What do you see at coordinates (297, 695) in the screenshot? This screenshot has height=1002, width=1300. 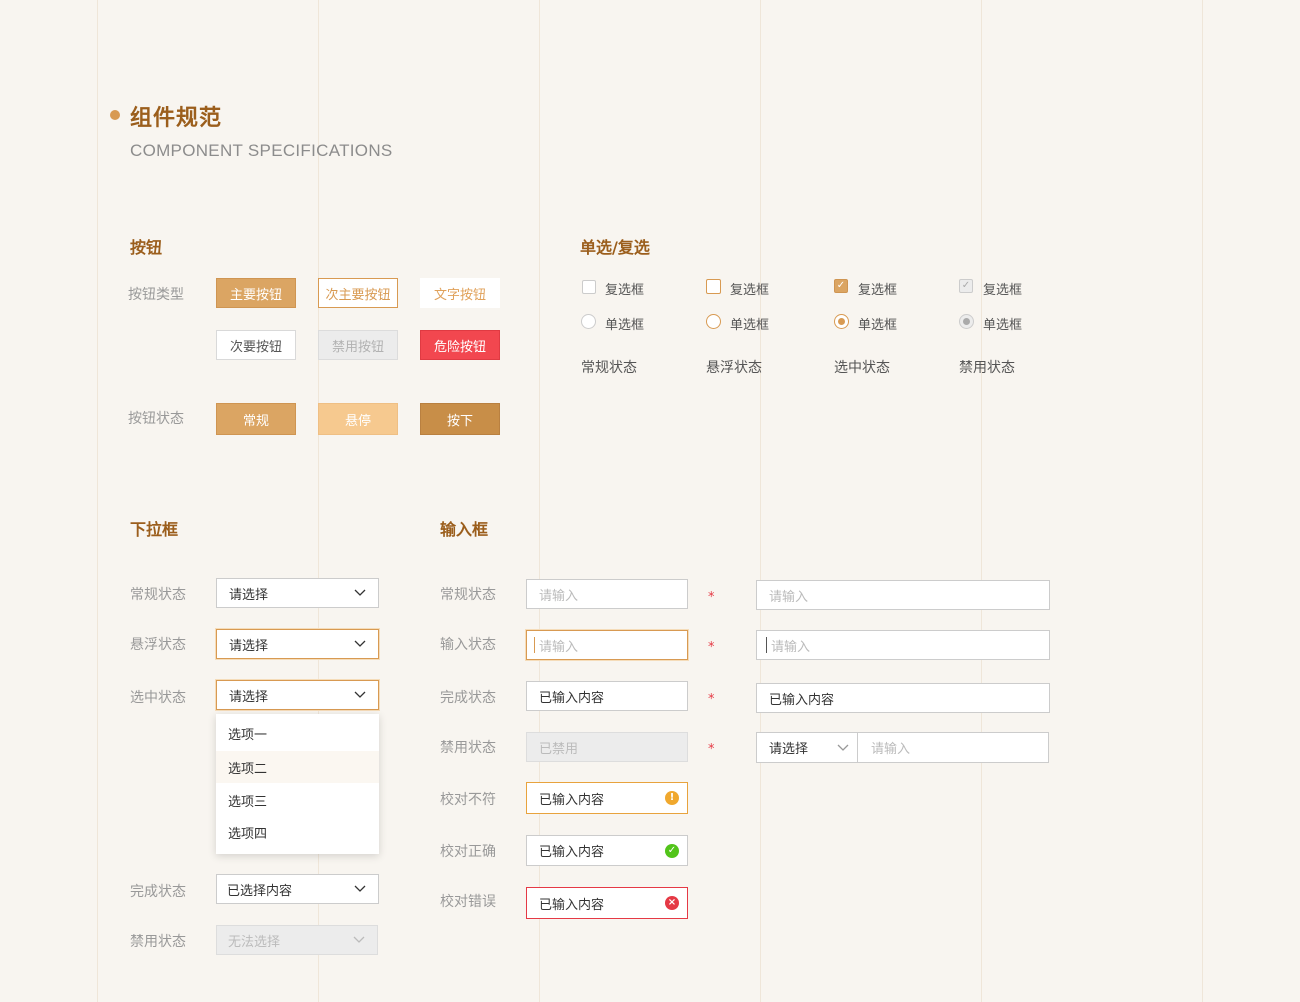 I see `dropdown-open: 请选择` at bounding box center [297, 695].